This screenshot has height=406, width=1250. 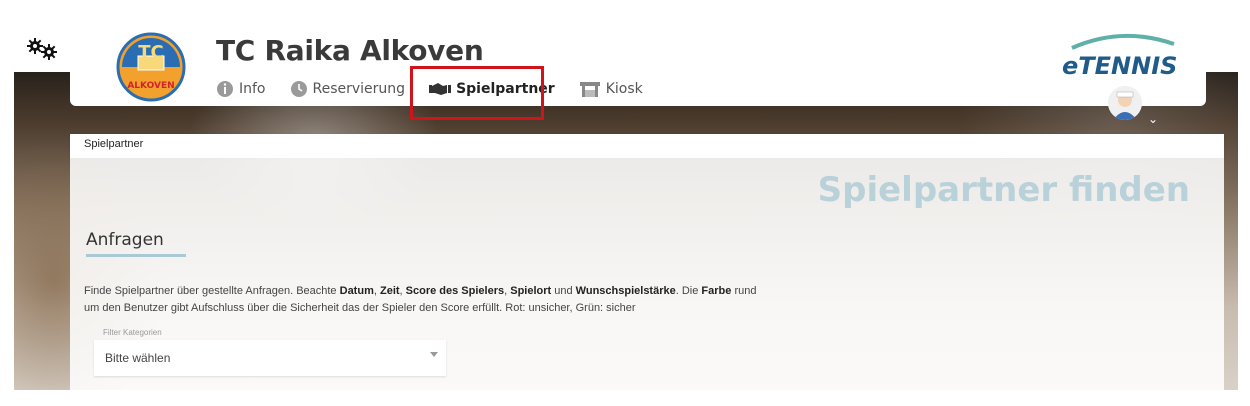 What do you see at coordinates (151, 67) in the screenshot?
I see `club-logo: TC ALKOVEN` at bounding box center [151, 67].